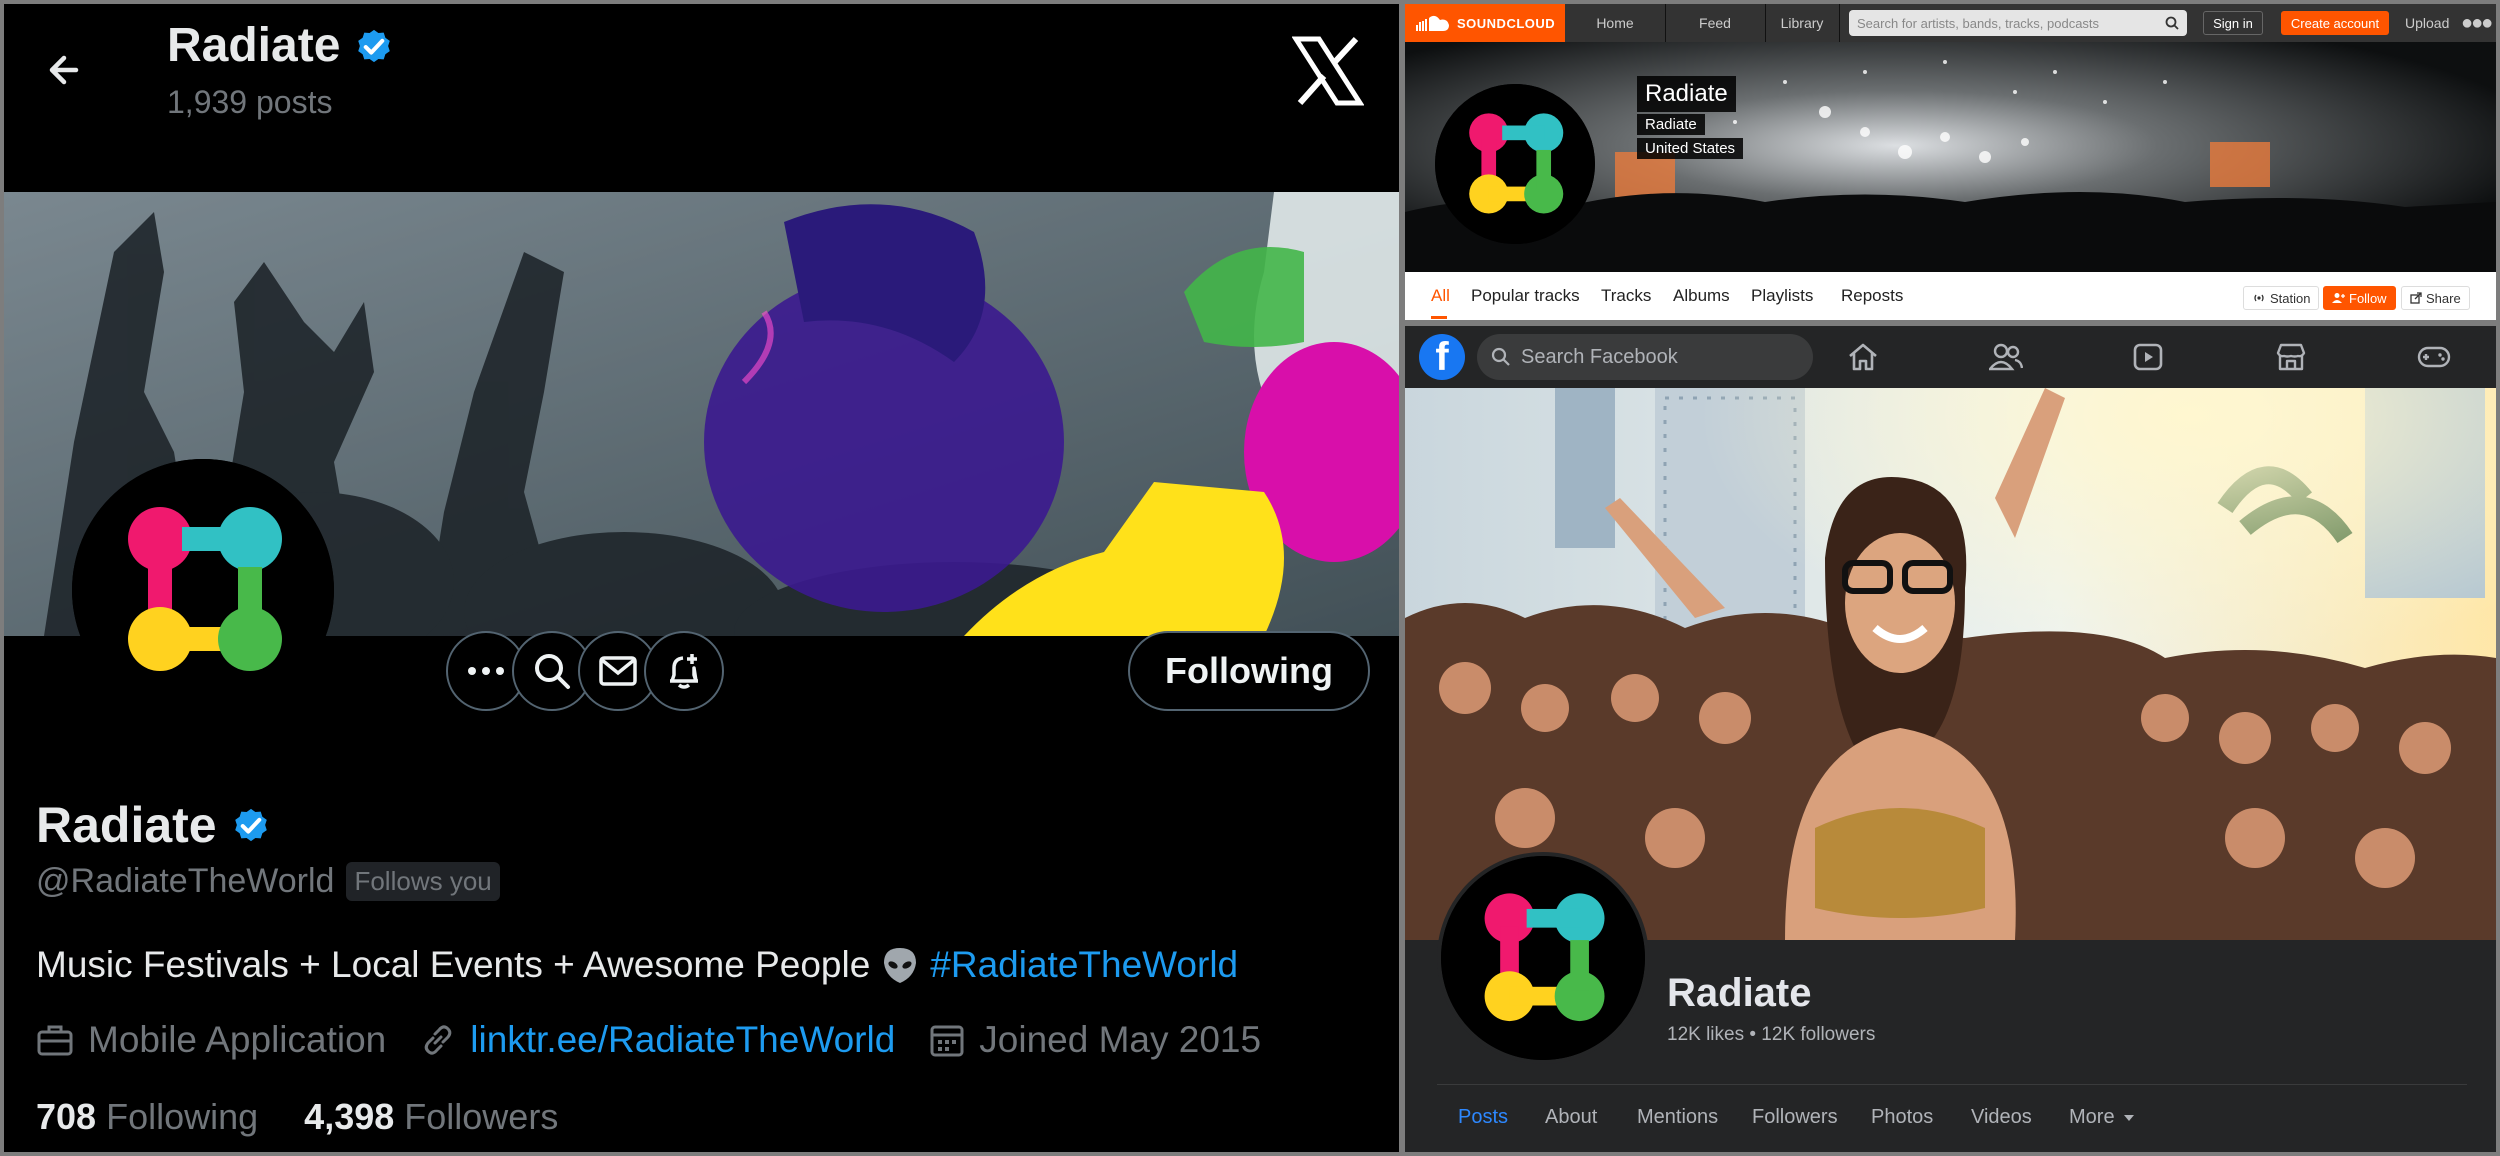 This screenshot has height=1156, width=2500. I want to click on facebook-search-placeholder: Search Facebook, so click(1599, 356).